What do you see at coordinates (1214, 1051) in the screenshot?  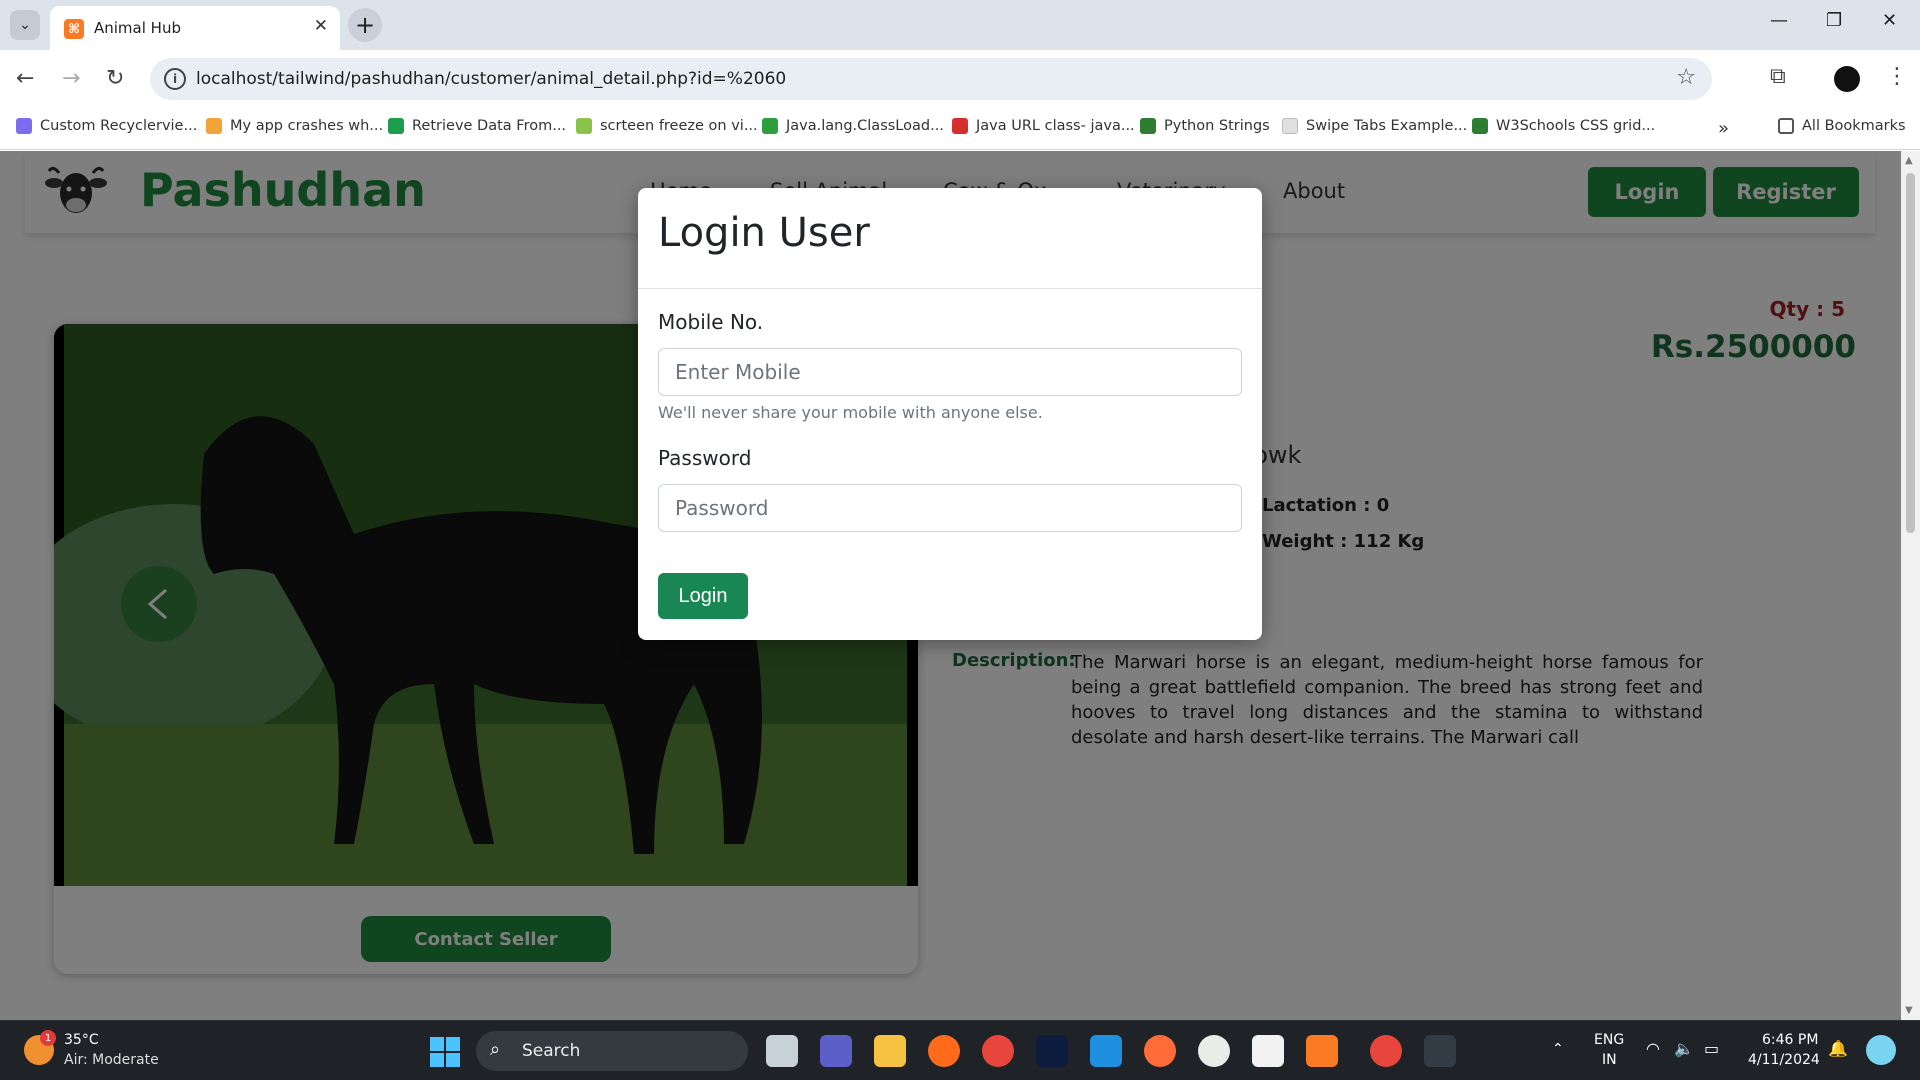 I see `mongodb-compass-icon` at bounding box center [1214, 1051].